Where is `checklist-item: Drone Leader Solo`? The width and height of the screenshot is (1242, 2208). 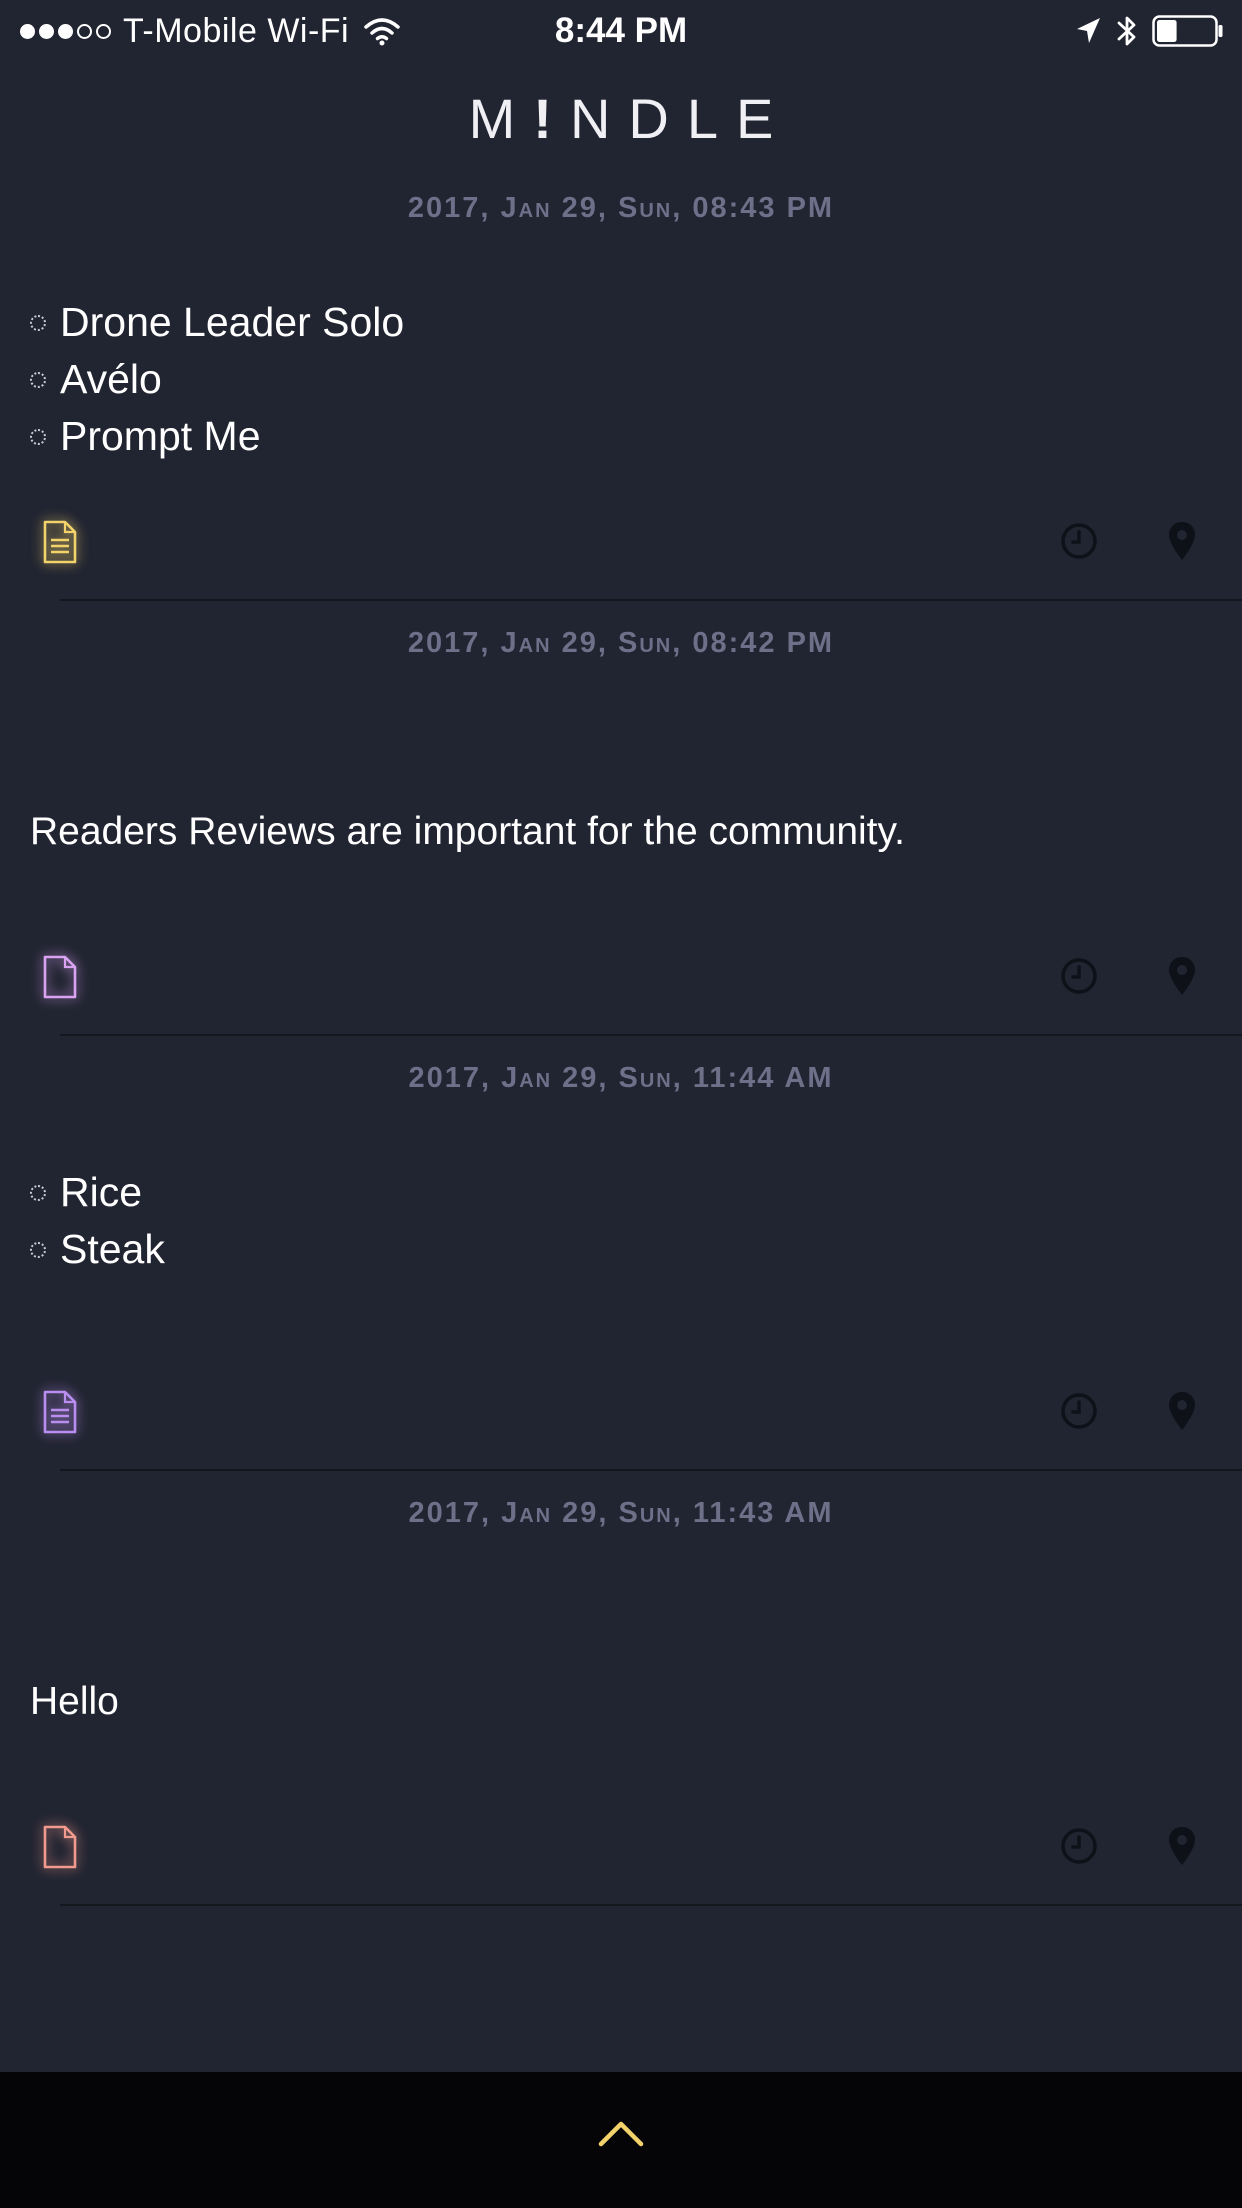 checklist-item: Drone Leader Solo is located at coordinates (217, 322).